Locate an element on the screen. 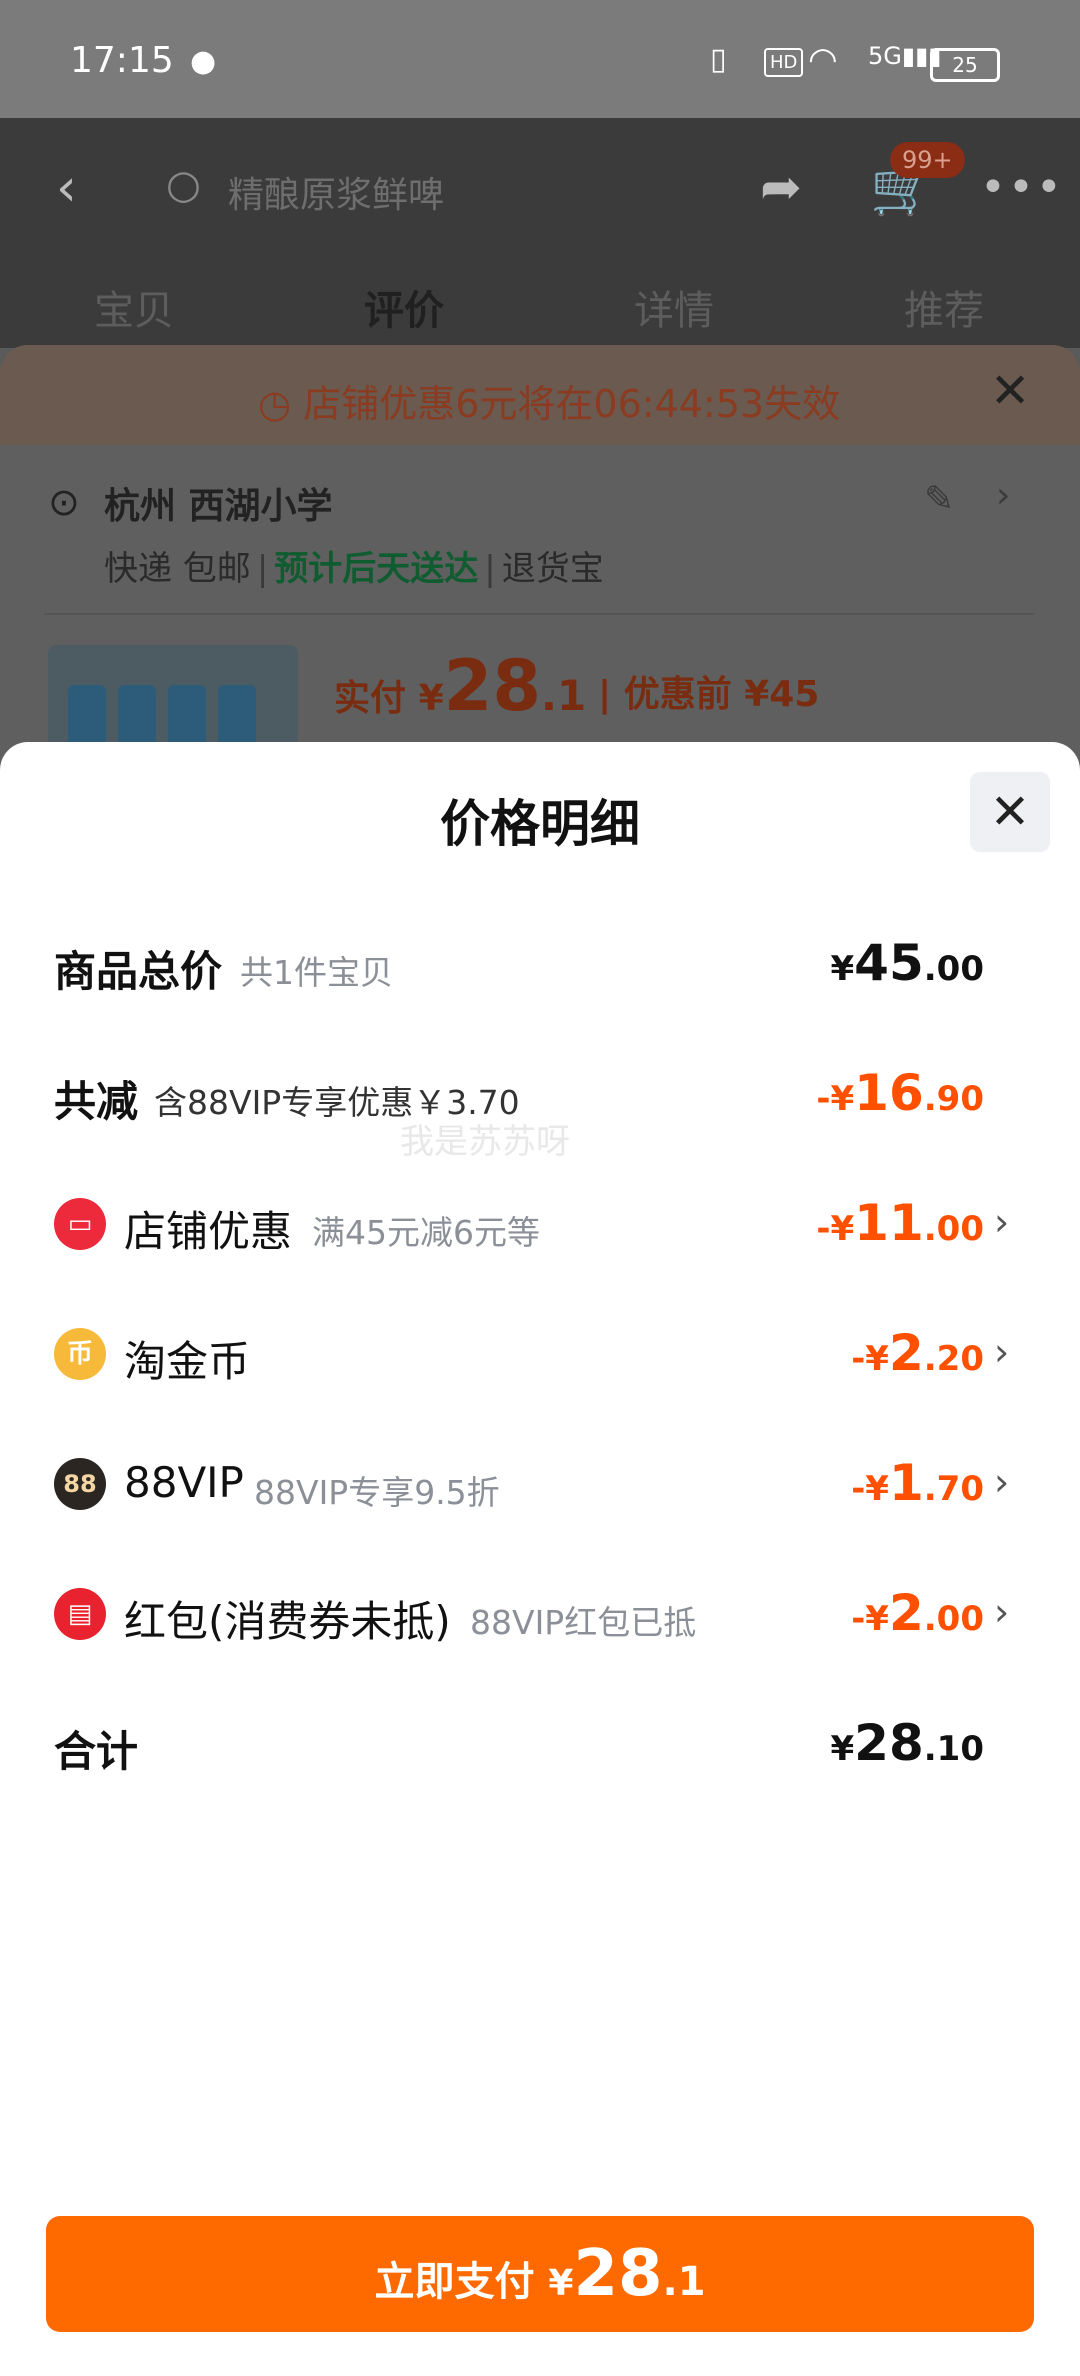 The height and width of the screenshot is (2376, 1080). pay-label: 立即支付 is located at coordinates (454, 2282).